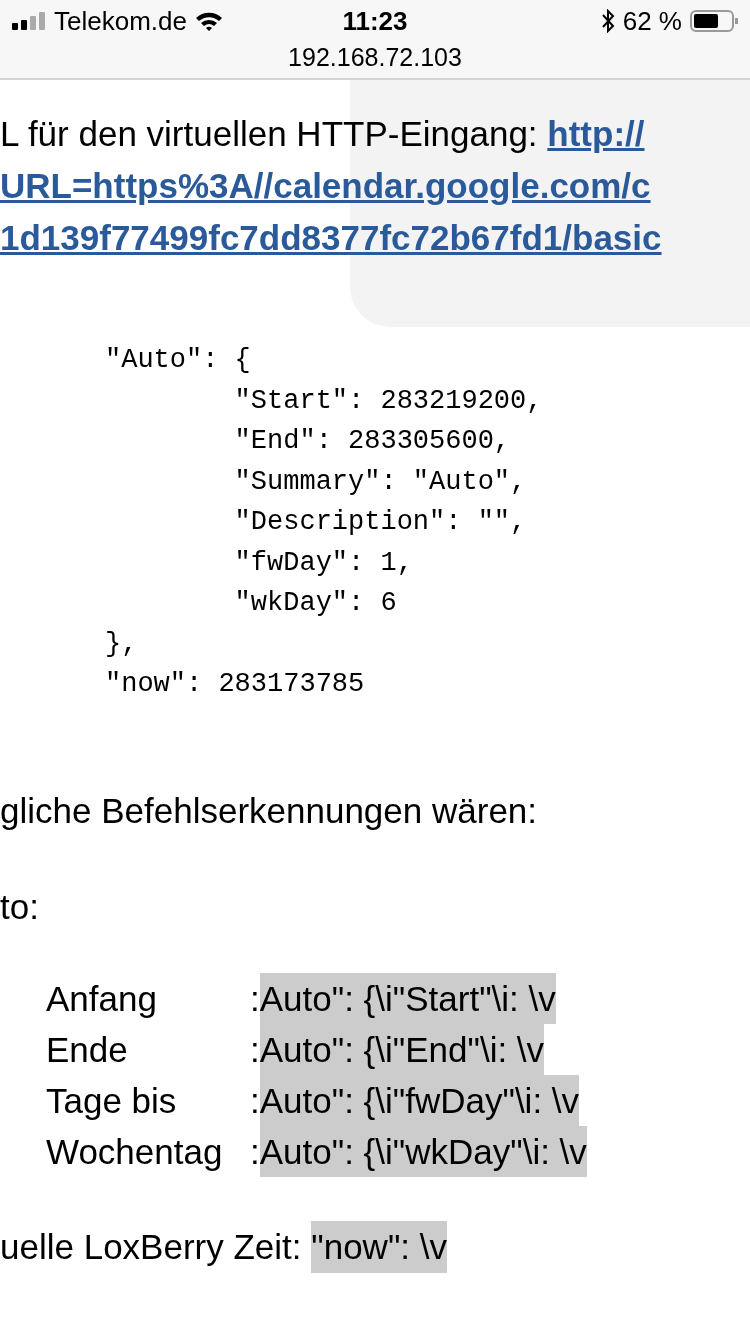  Describe the element at coordinates (151, 1246) in the screenshot. I see `time-label: uelle LoxBerry Zeit:` at that location.